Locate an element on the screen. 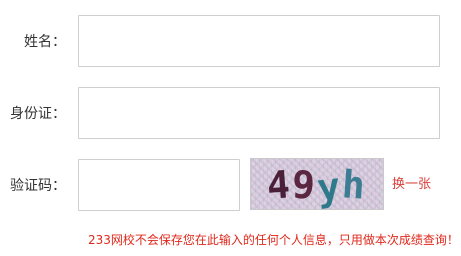 This screenshot has width=461, height=256. captcha-char: h is located at coordinates (354, 185).